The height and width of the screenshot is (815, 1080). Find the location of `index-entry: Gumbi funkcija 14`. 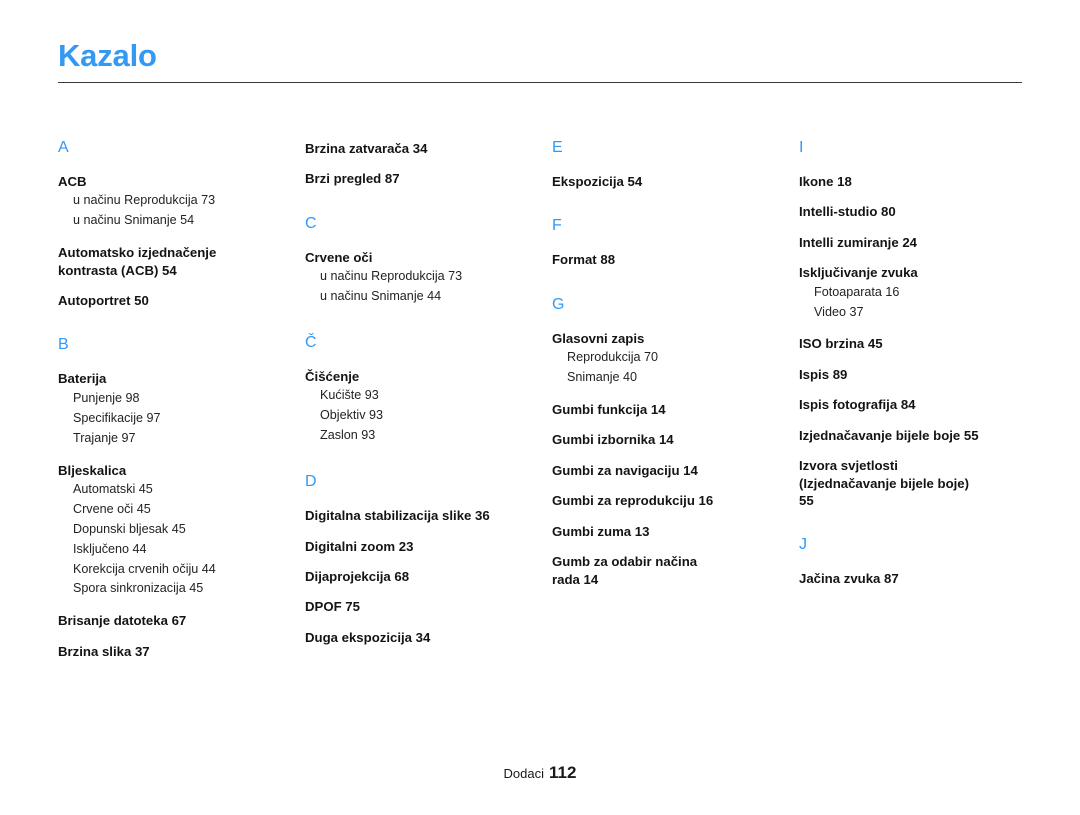

index-entry: Gumbi funkcija 14 is located at coordinates (668, 409).